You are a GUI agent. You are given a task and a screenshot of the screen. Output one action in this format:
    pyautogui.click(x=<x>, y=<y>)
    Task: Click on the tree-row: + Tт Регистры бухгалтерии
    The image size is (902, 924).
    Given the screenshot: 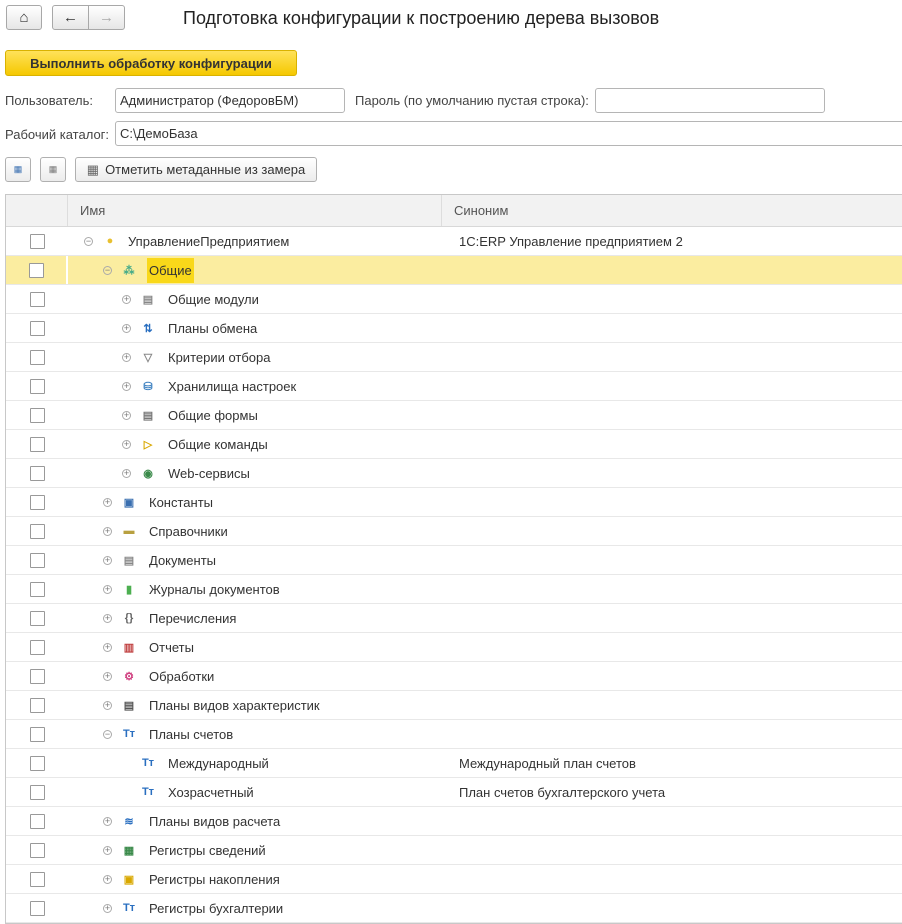 What is the action you would take?
    pyautogui.click(x=454, y=908)
    